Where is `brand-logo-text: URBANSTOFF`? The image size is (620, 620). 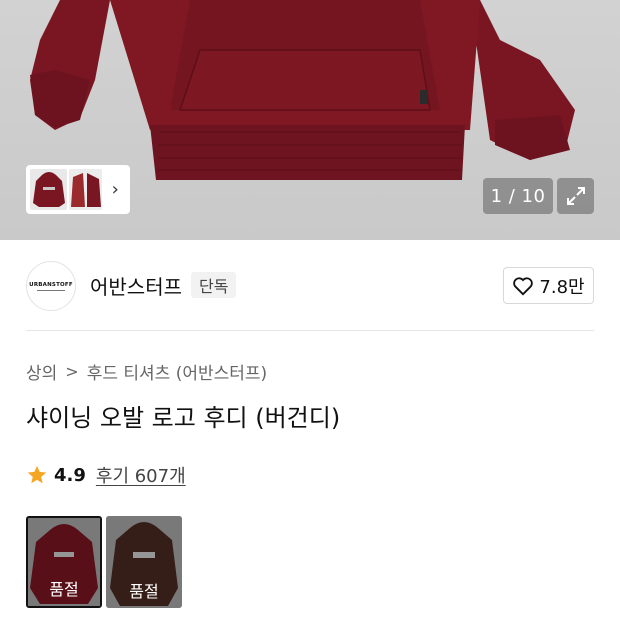 brand-logo-text: URBANSTOFF is located at coordinates (51, 284).